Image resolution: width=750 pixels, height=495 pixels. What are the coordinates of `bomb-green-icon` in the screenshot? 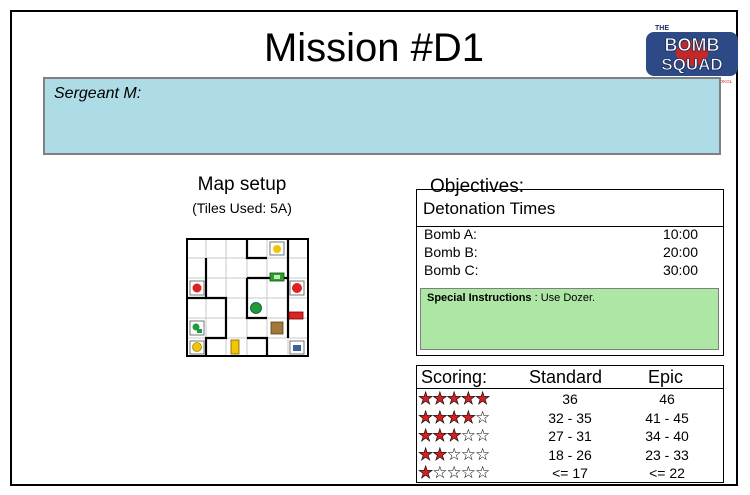 It's located at (256, 308).